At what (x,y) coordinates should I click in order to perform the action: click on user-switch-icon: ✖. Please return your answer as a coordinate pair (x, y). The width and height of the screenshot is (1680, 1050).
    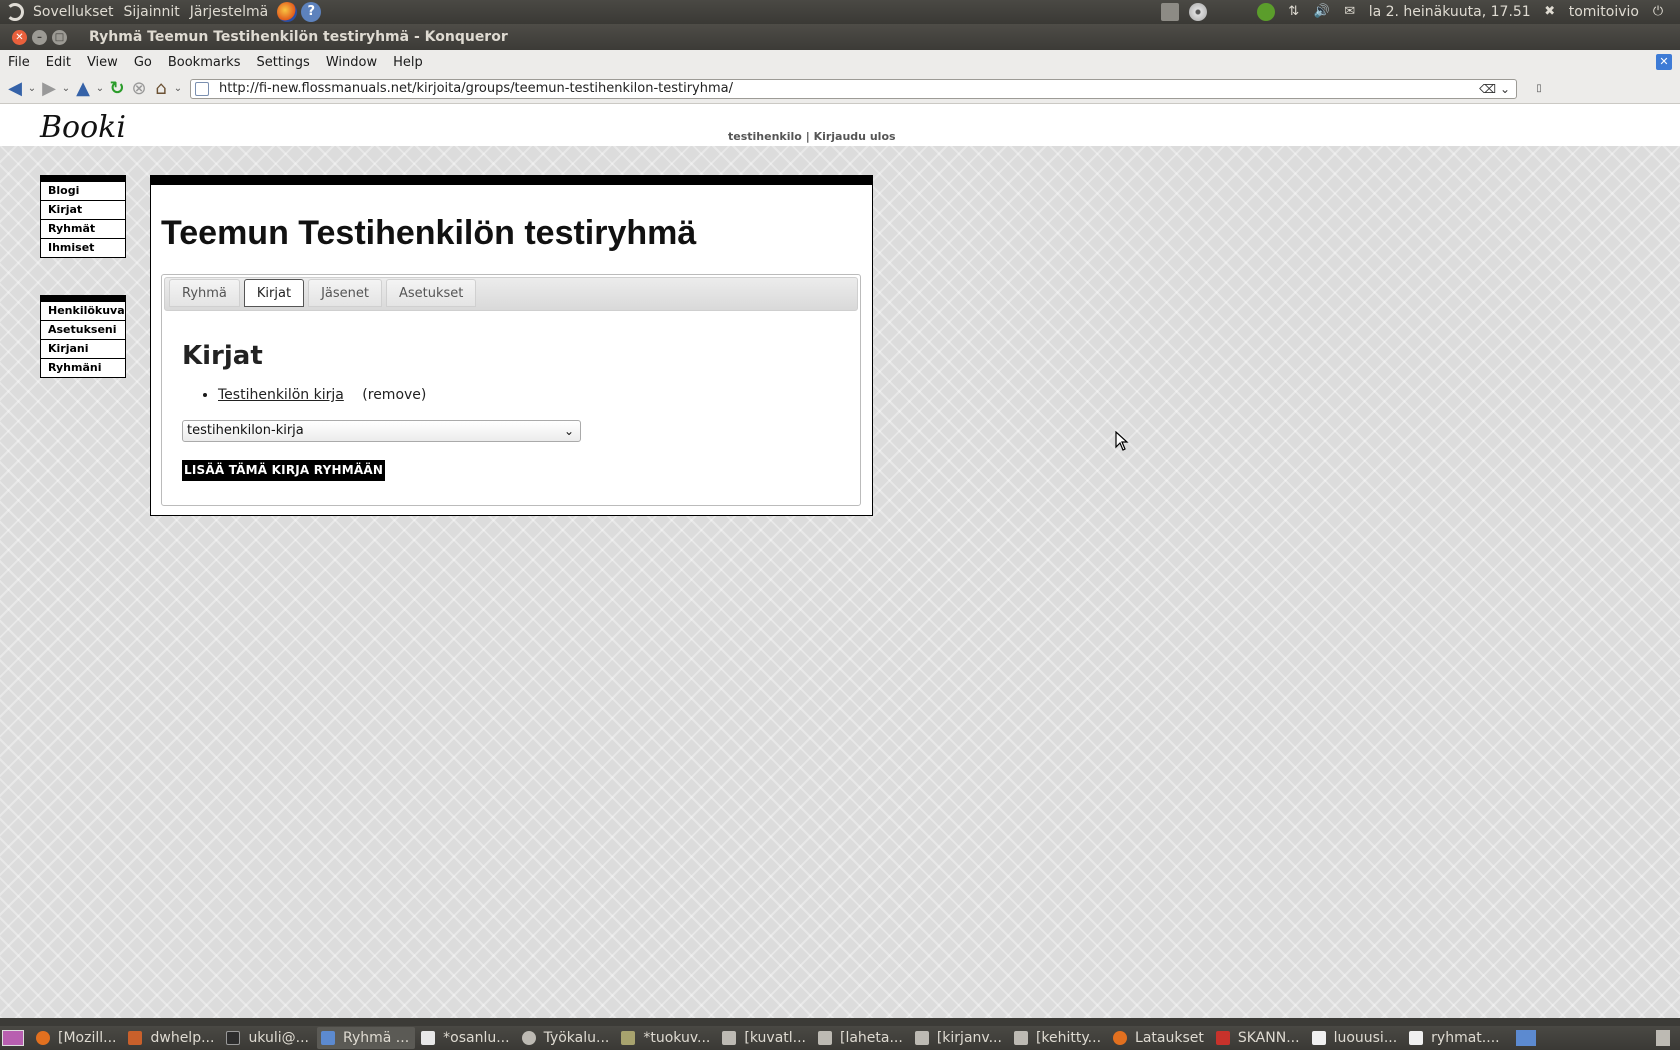
    Looking at the image, I should click on (1550, 12).